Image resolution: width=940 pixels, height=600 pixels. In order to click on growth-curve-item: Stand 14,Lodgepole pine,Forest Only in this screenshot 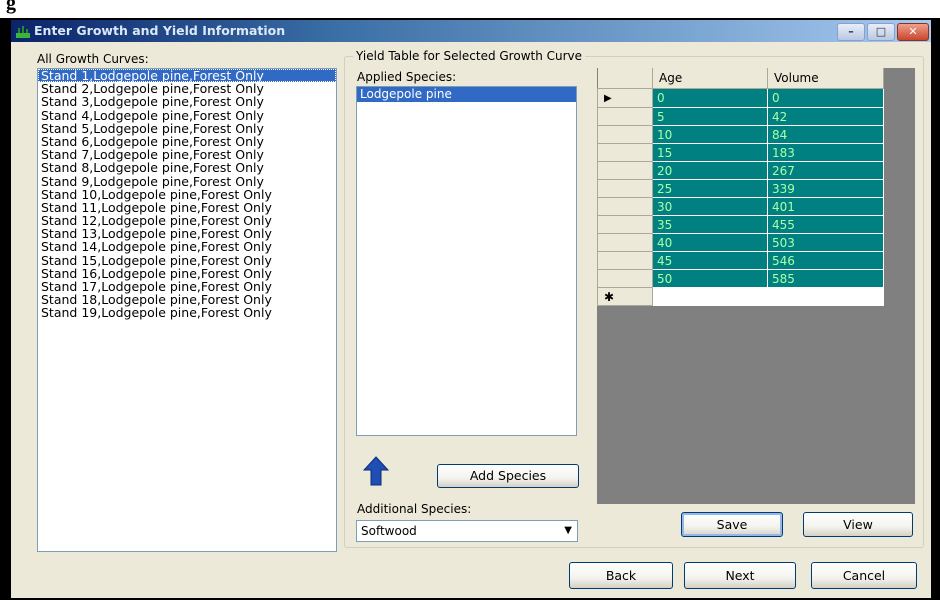, I will do `click(187, 246)`.